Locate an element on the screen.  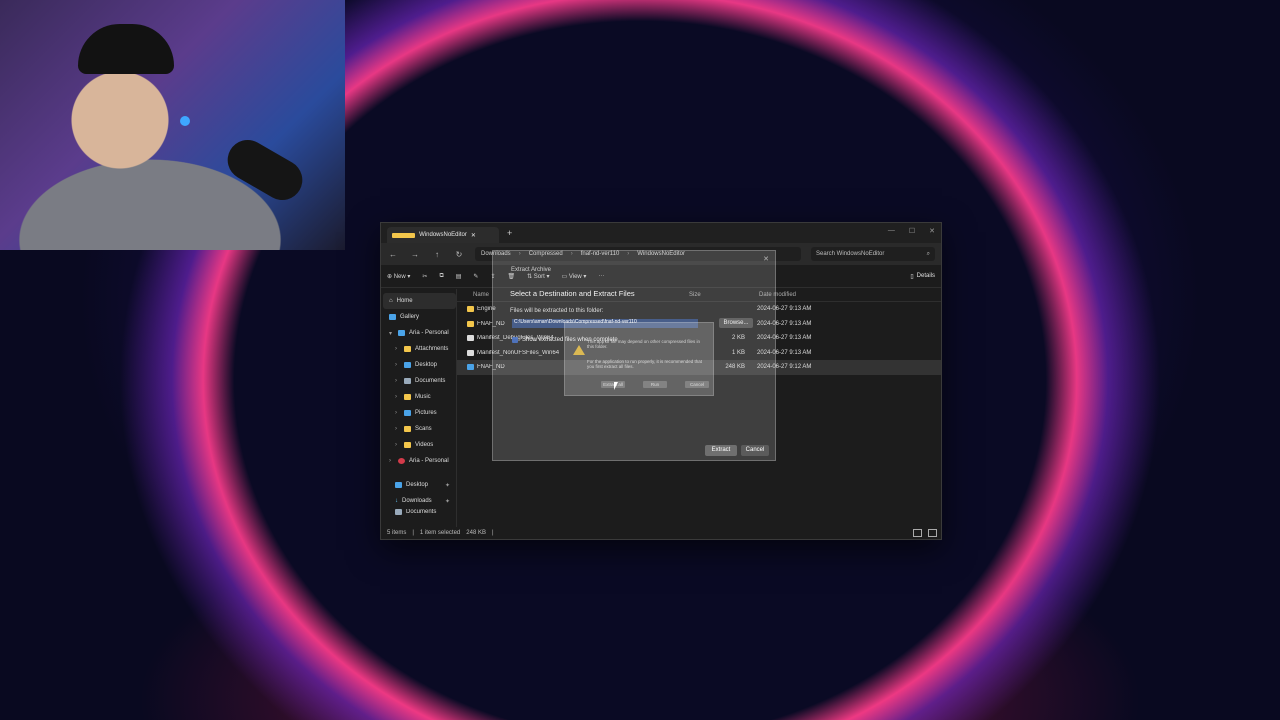
microphone is located at coordinates (265, 170).